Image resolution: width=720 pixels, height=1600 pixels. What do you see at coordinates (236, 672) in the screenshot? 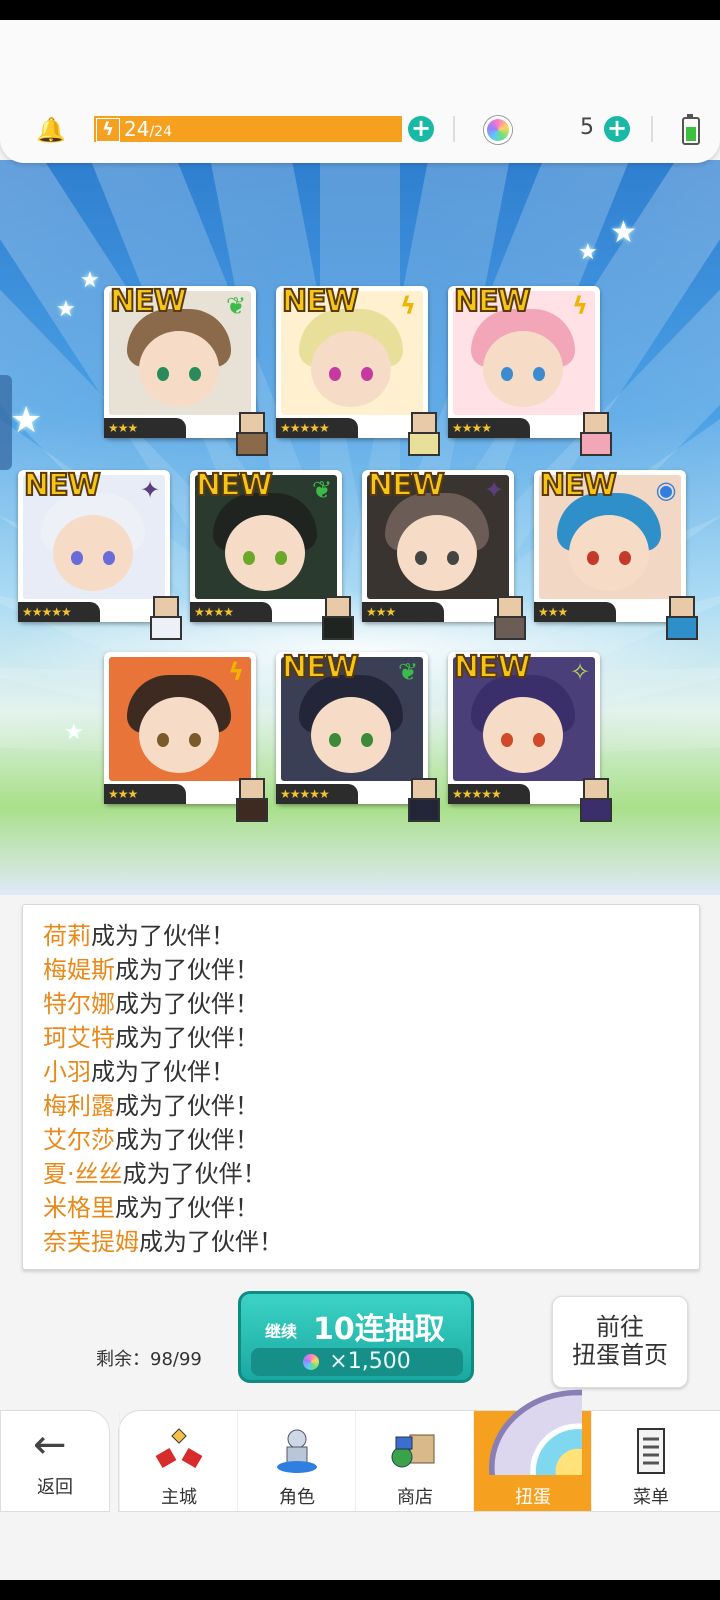
I see `lightning-element-icon: ϟ` at bounding box center [236, 672].